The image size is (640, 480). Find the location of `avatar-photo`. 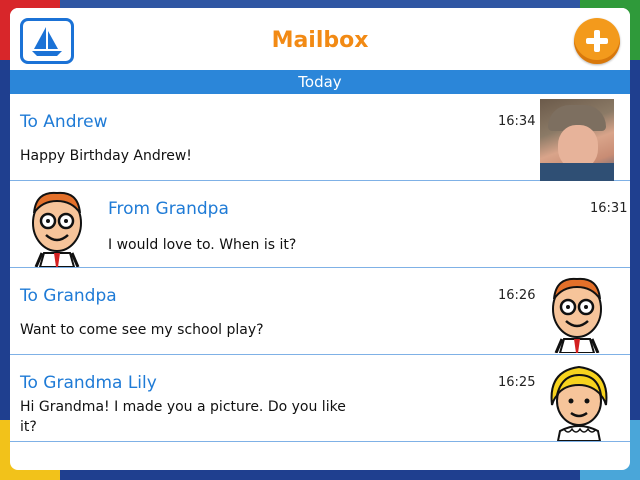

avatar-photo is located at coordinates (577, 140).